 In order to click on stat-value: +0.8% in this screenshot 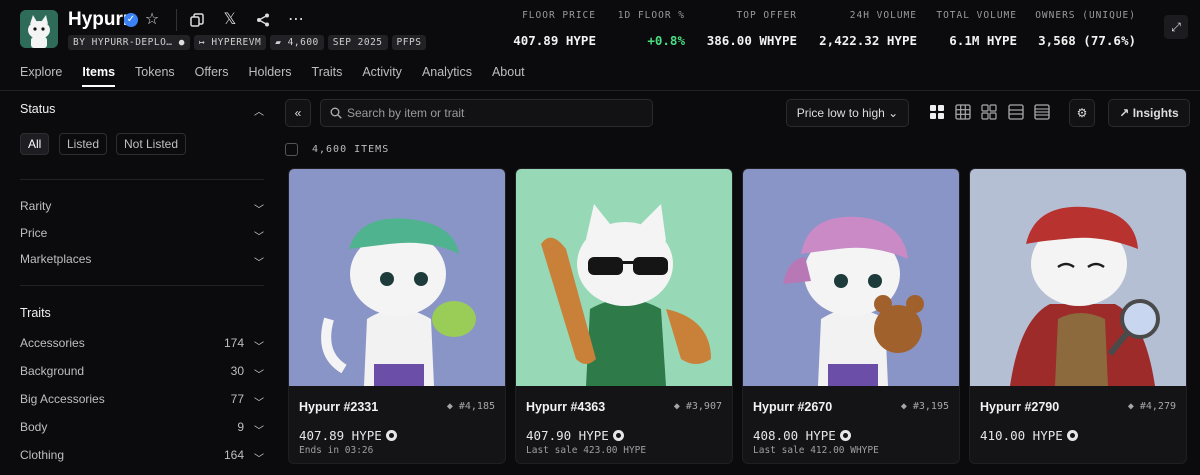, I will do `click(666, 40)`.